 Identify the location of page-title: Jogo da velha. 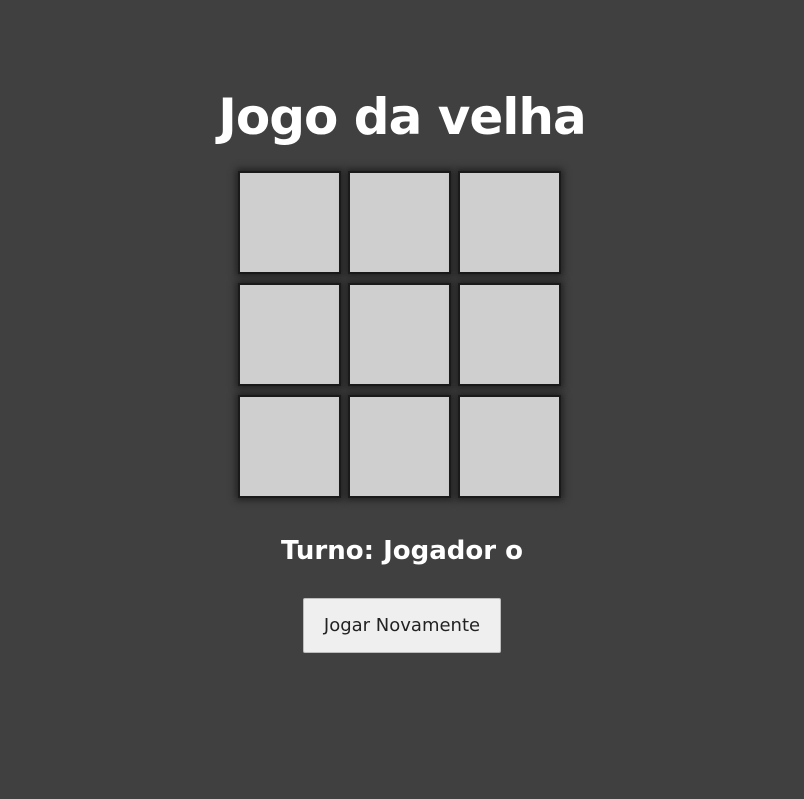
(402, 116).